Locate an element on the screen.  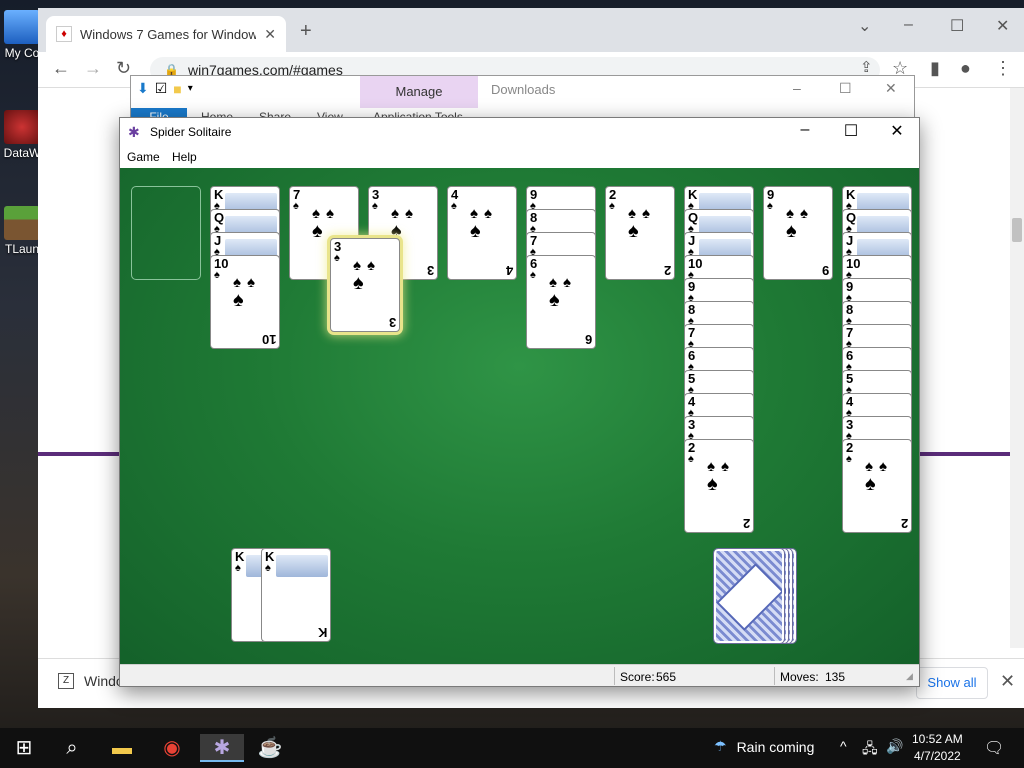
chevron-up-icon: ^ is located at coordinates (843, 746).